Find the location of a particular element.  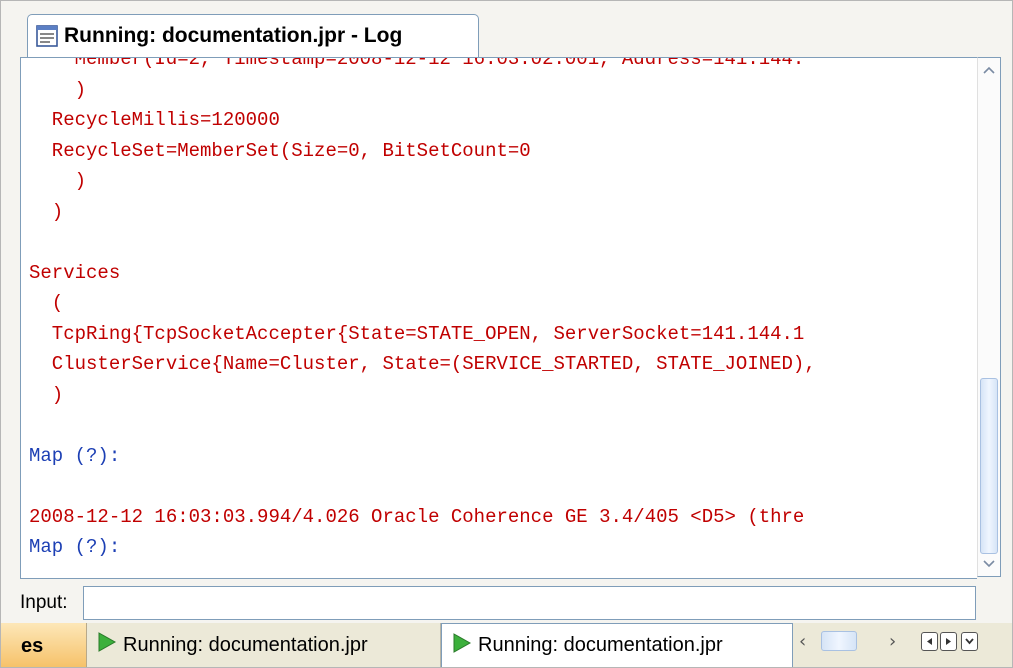

tab-running-1-label: Running: documentation.jpr is located at coordinates (245, 644).